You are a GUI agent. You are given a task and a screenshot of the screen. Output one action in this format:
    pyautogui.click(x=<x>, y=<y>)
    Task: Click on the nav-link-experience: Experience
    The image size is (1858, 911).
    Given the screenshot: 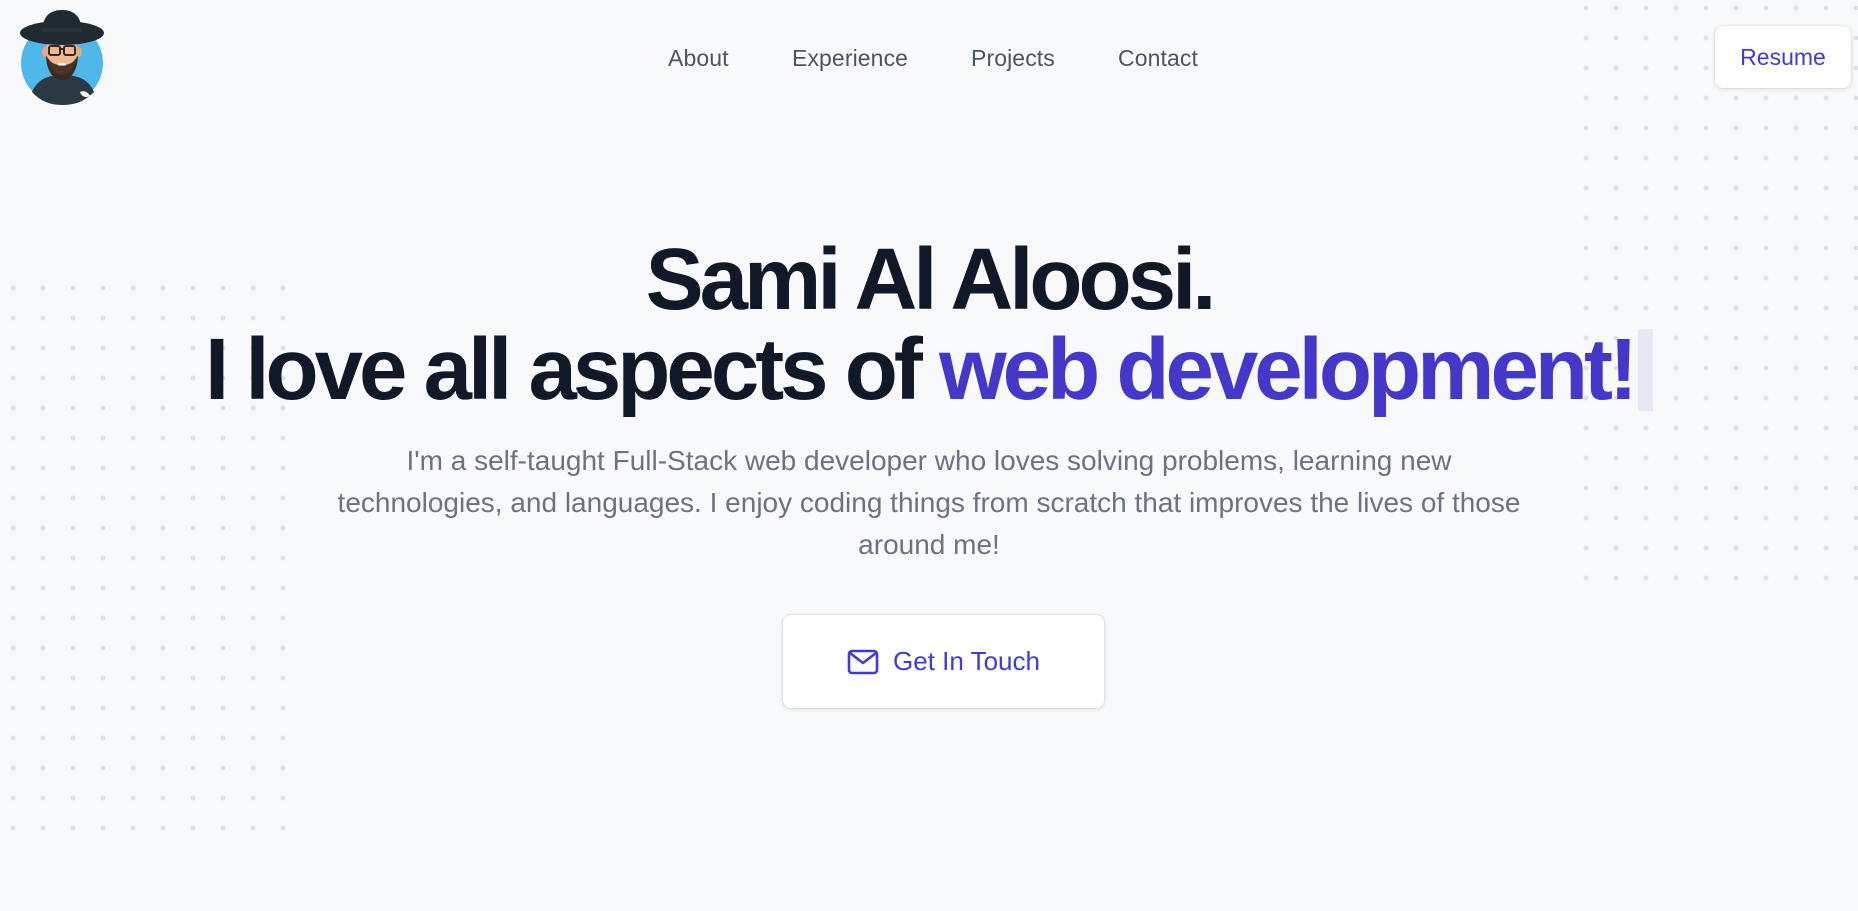 What is the action you would take?
    pyautogui.click(x=850, y=58)
    